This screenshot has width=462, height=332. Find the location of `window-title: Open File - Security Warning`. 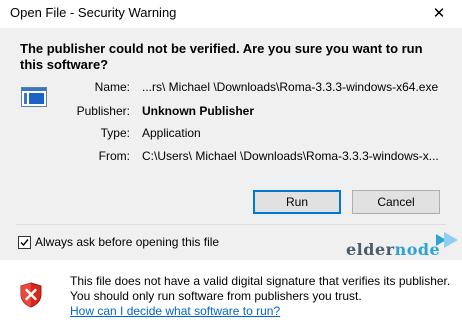

window-title: Open File - Security Warning is located at coordinates (93, 12).